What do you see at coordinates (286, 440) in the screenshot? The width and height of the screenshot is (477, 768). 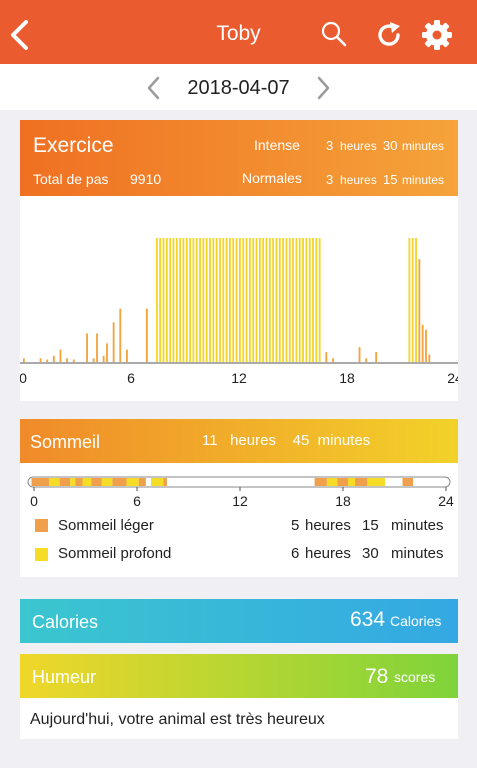 I see `sleep-total: 11 heures 45 minutes` at bounding box center [286, 440].